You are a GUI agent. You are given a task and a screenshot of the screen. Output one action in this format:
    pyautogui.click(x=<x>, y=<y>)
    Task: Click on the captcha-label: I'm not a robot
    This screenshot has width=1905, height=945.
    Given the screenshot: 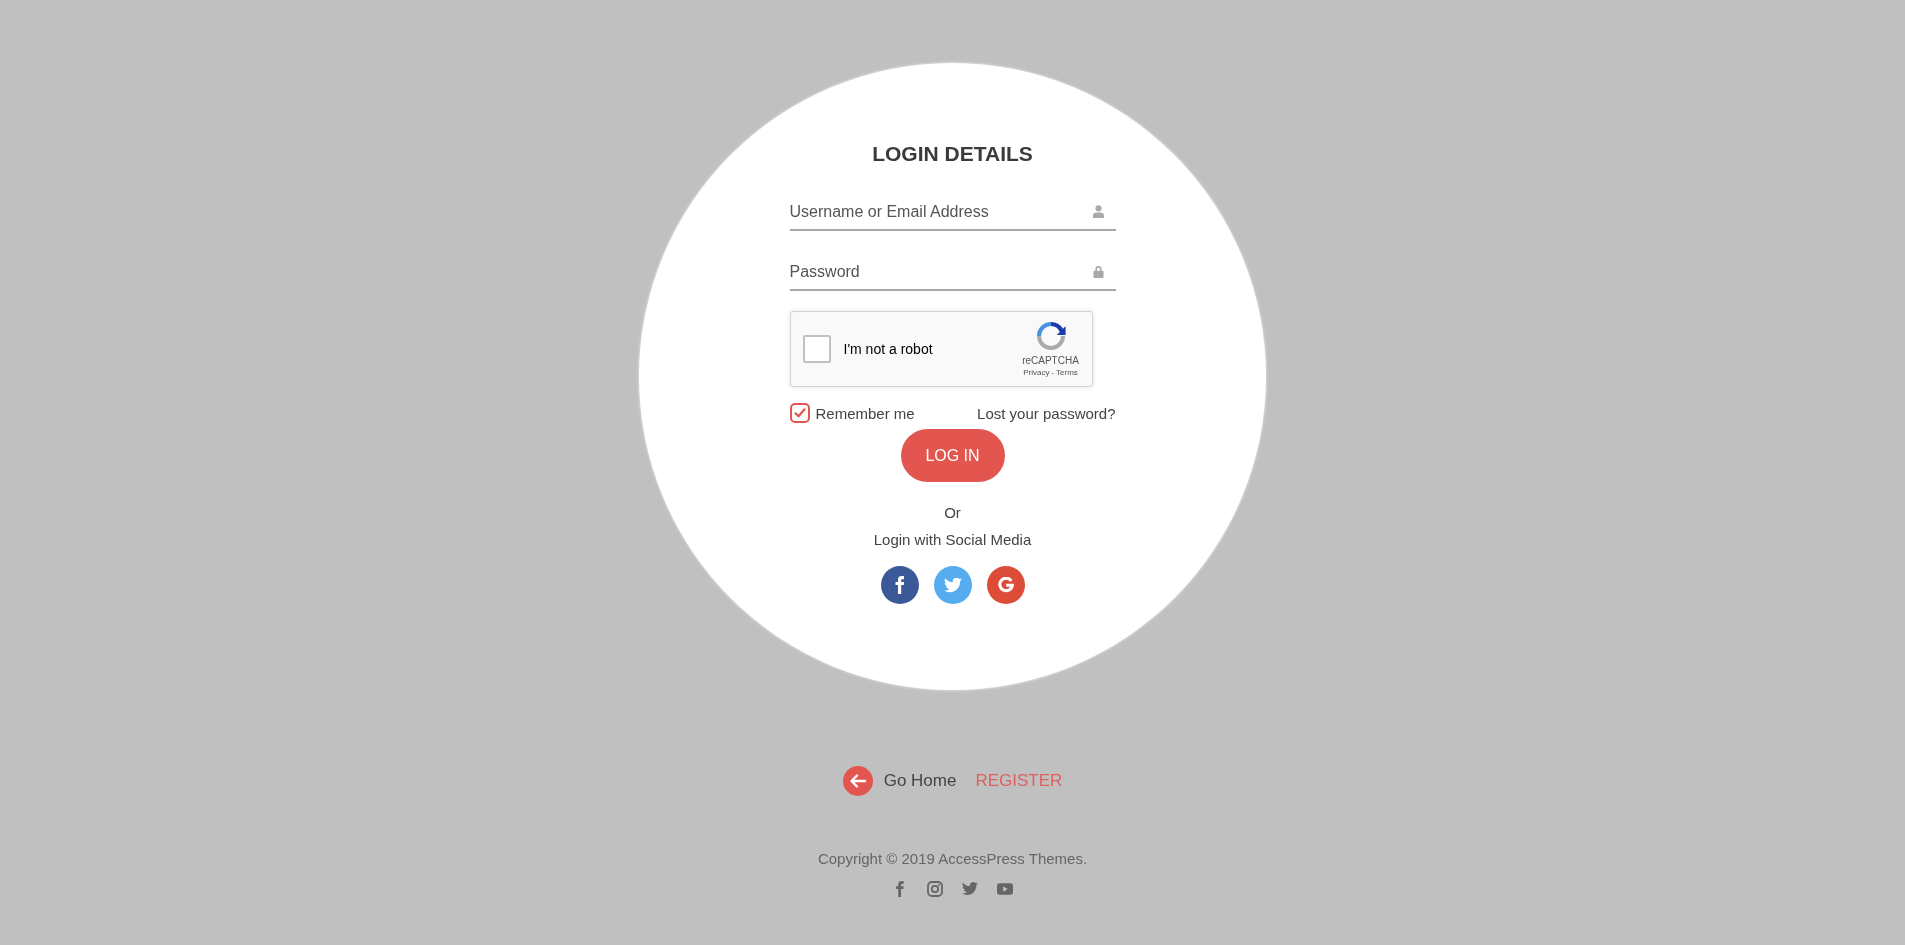 What is the action you would take?
    pyautogui.click(x=888, y=349)
    